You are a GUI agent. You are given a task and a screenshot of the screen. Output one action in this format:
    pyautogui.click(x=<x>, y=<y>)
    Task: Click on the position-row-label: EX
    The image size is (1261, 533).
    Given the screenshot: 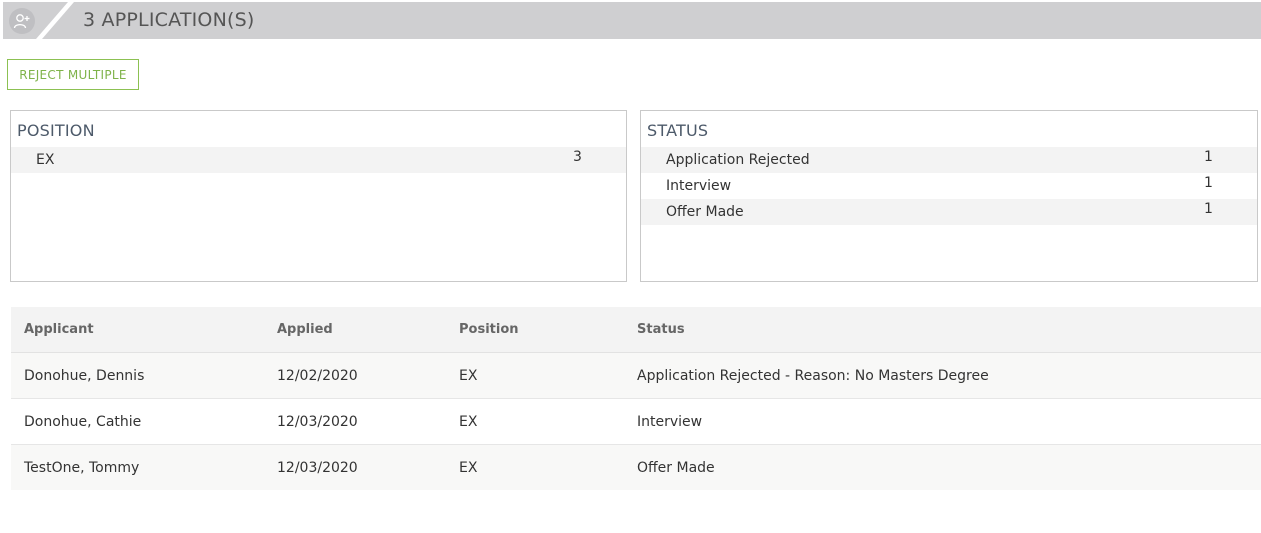 What is the action you would take?
    pyautogui.click(x=45, y=160)
    